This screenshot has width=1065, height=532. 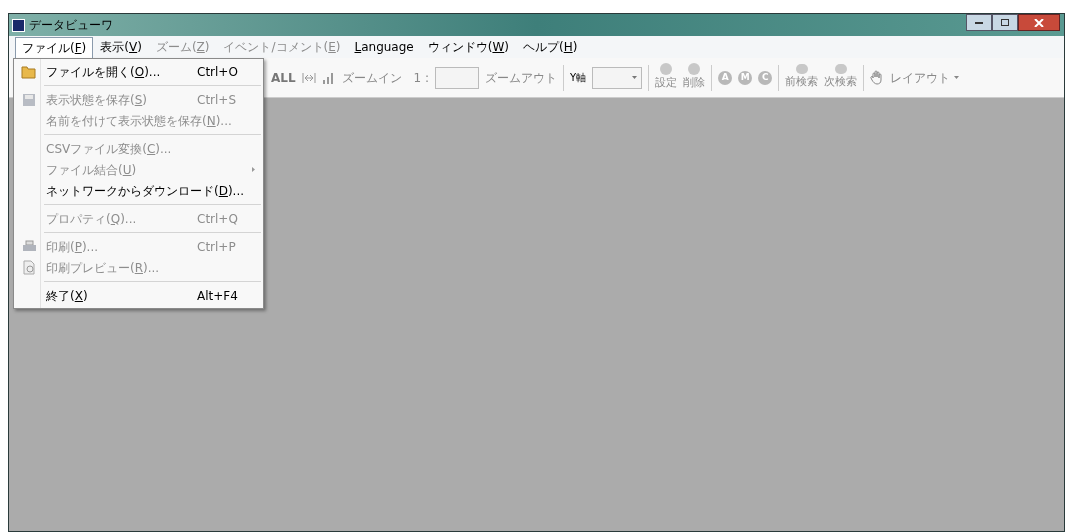 I want to click on menu-item: ファイル(F), so click(x=54, y=47).